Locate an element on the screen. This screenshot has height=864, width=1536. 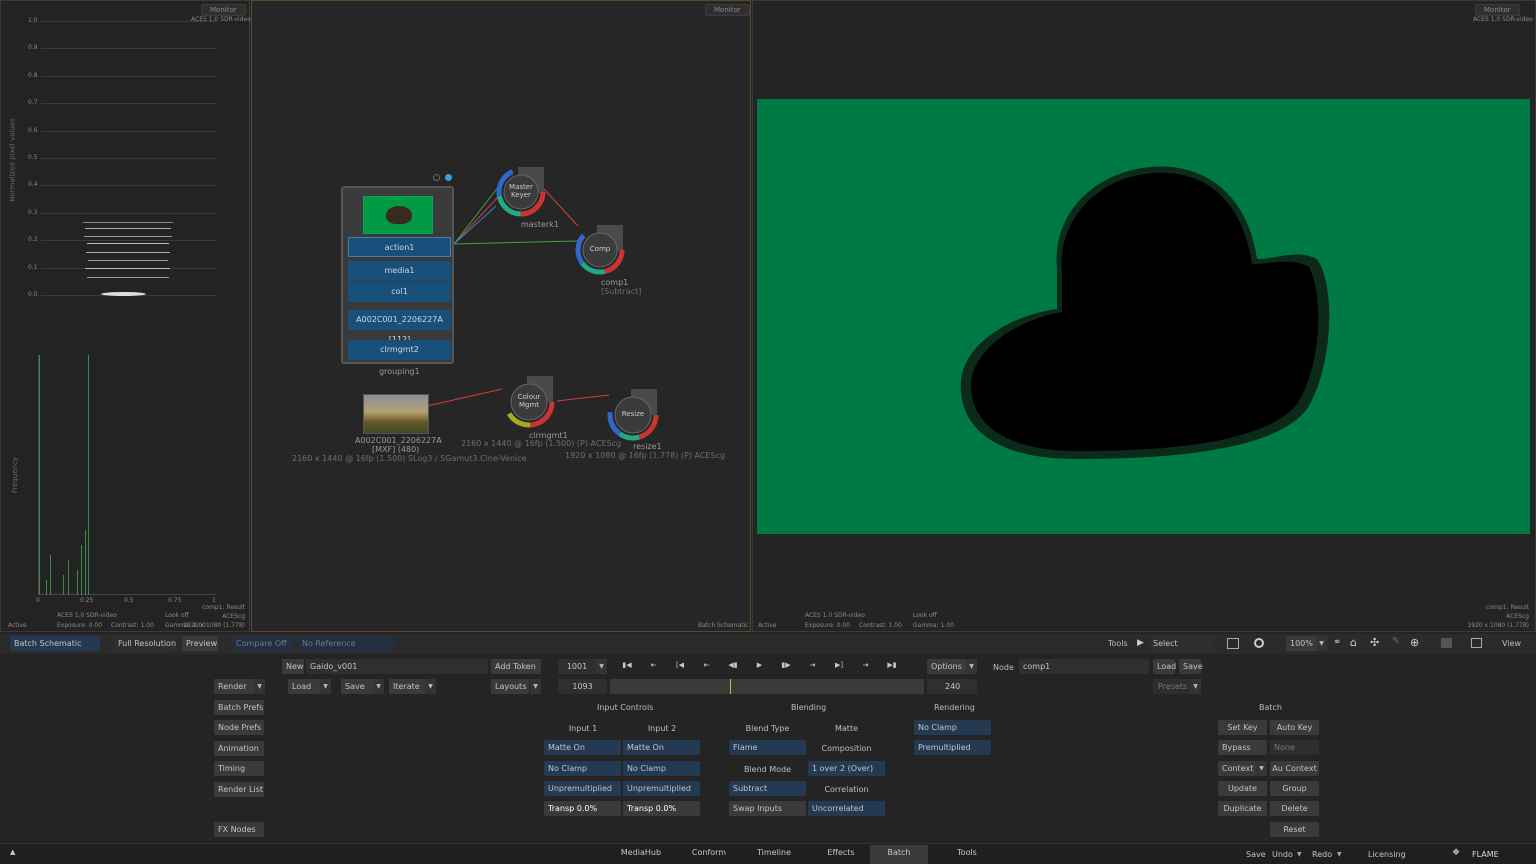
step-forward-icon: ⇥ is located at coordinates (813, 667).